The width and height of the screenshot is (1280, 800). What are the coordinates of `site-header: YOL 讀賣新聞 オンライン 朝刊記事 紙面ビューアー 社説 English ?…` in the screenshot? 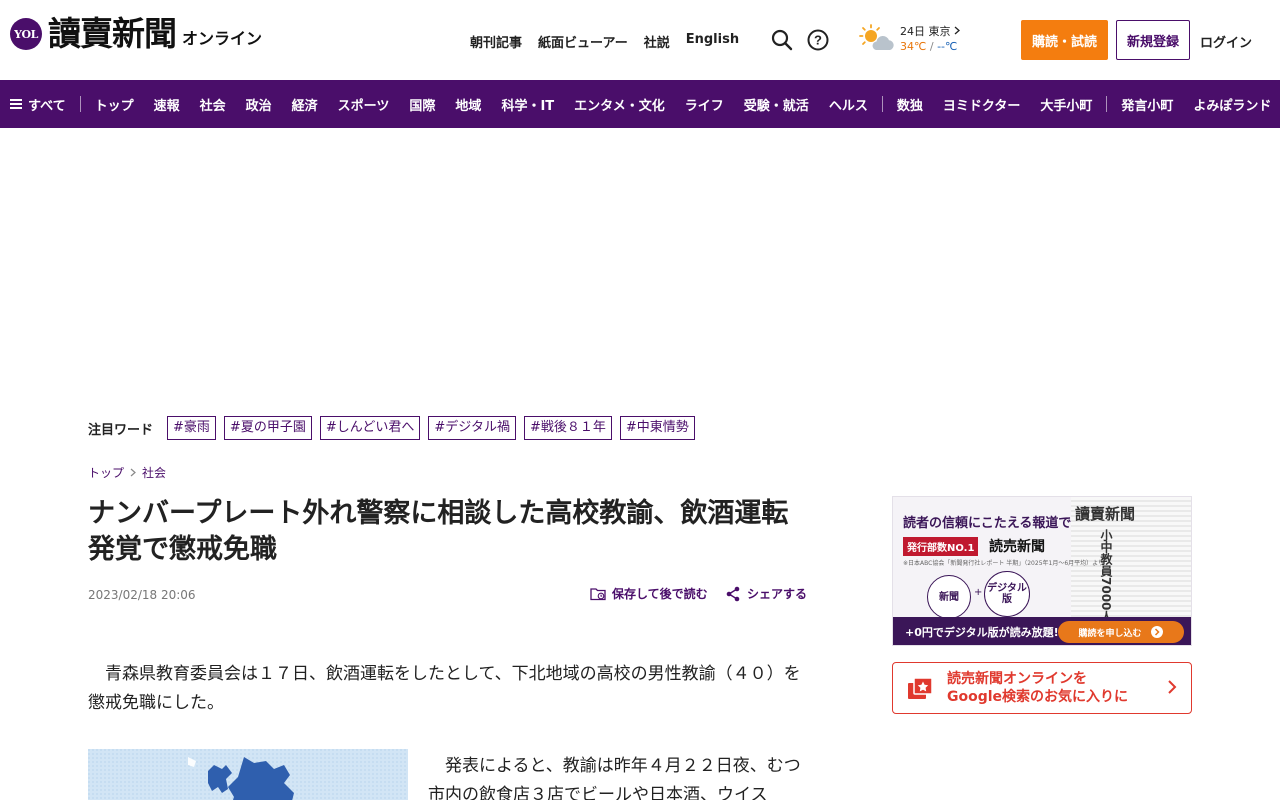 It's located at (640, 40).